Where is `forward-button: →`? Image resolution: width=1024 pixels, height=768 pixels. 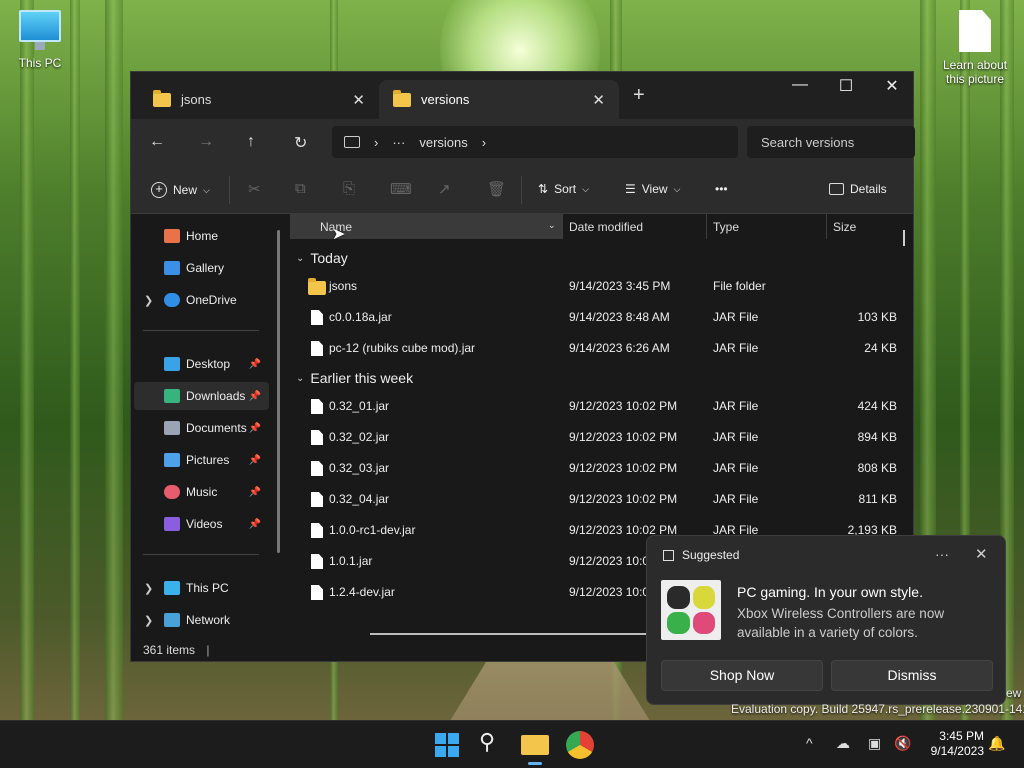 forward-button: → is located at coordinates (206, 142).